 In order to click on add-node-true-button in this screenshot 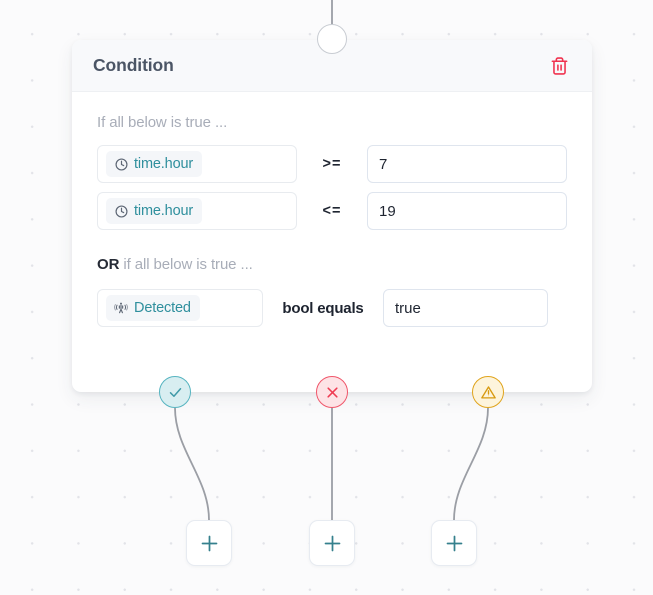, I will do `click(209, 543)`.